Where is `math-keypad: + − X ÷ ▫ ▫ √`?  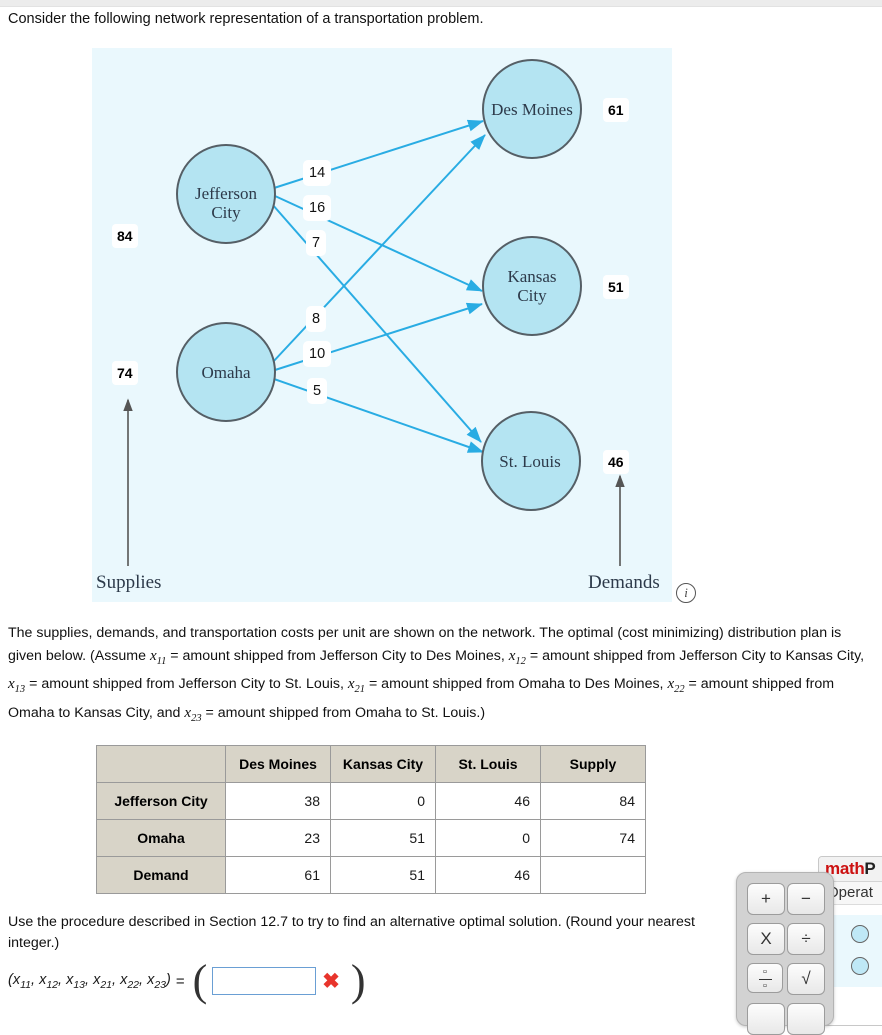
math-keypad: + − X ÷ ▫ ▫ √ is located at coordinates (785, 953).